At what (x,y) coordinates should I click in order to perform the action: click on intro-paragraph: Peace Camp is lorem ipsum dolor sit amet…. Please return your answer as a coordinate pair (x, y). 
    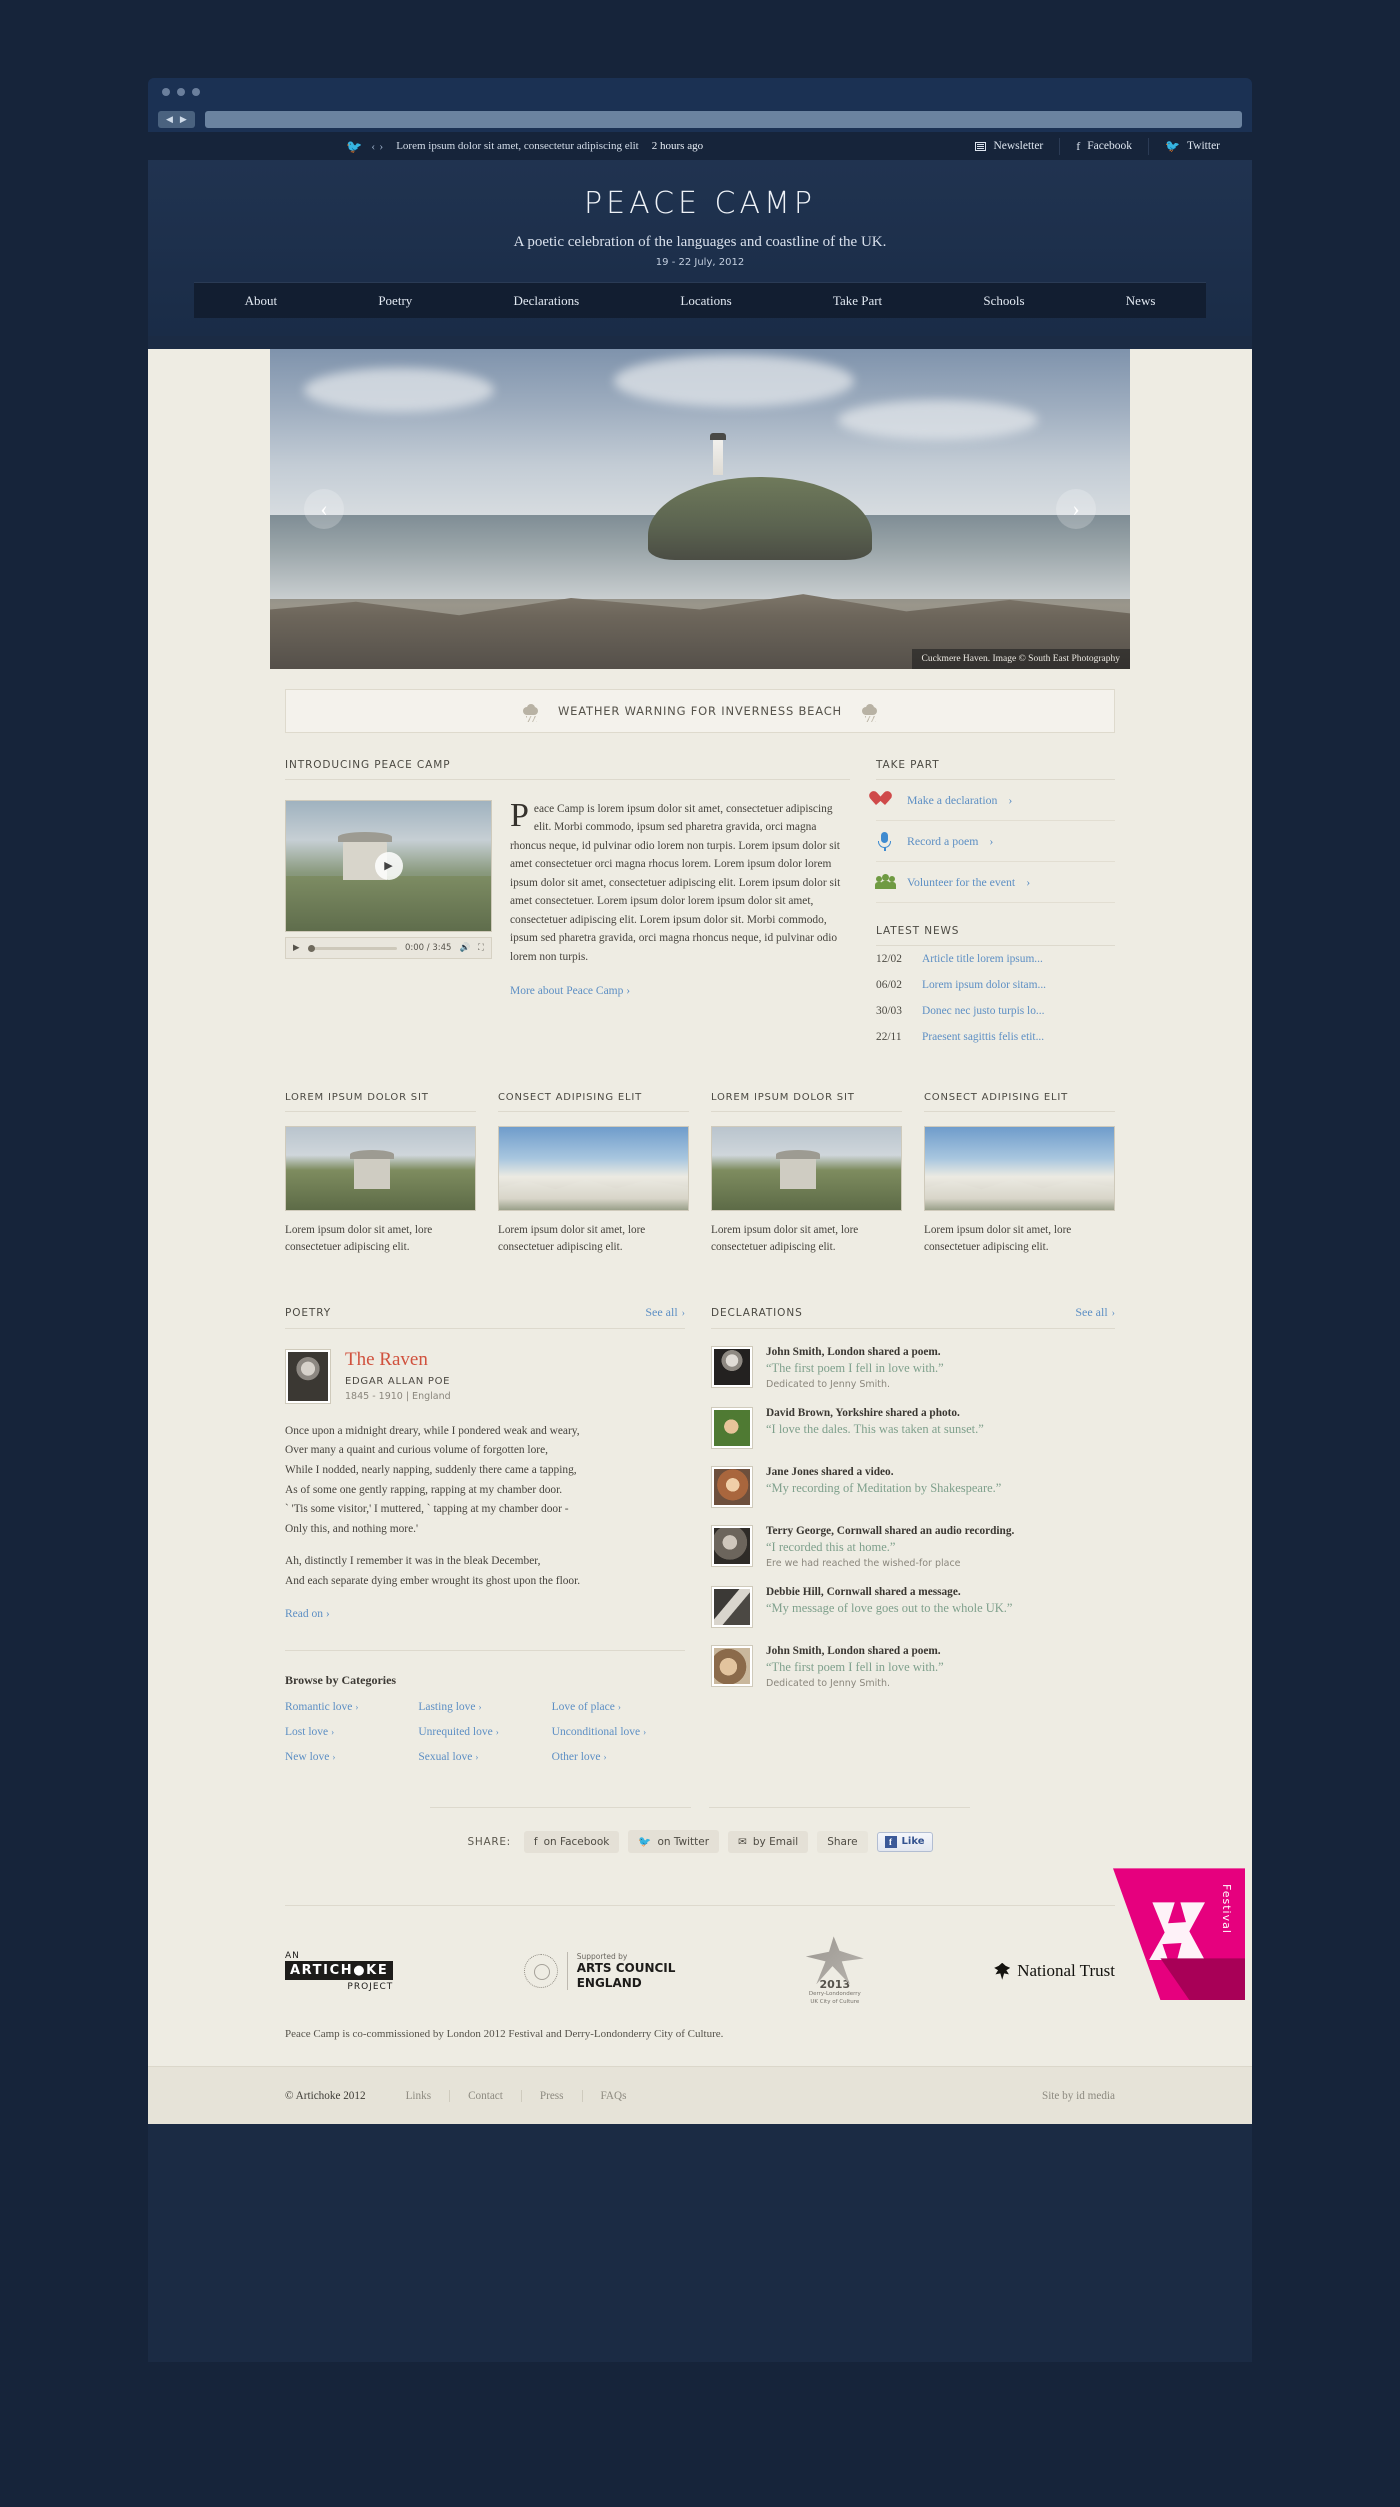
    Looking at the image, I should click on (675, 880).